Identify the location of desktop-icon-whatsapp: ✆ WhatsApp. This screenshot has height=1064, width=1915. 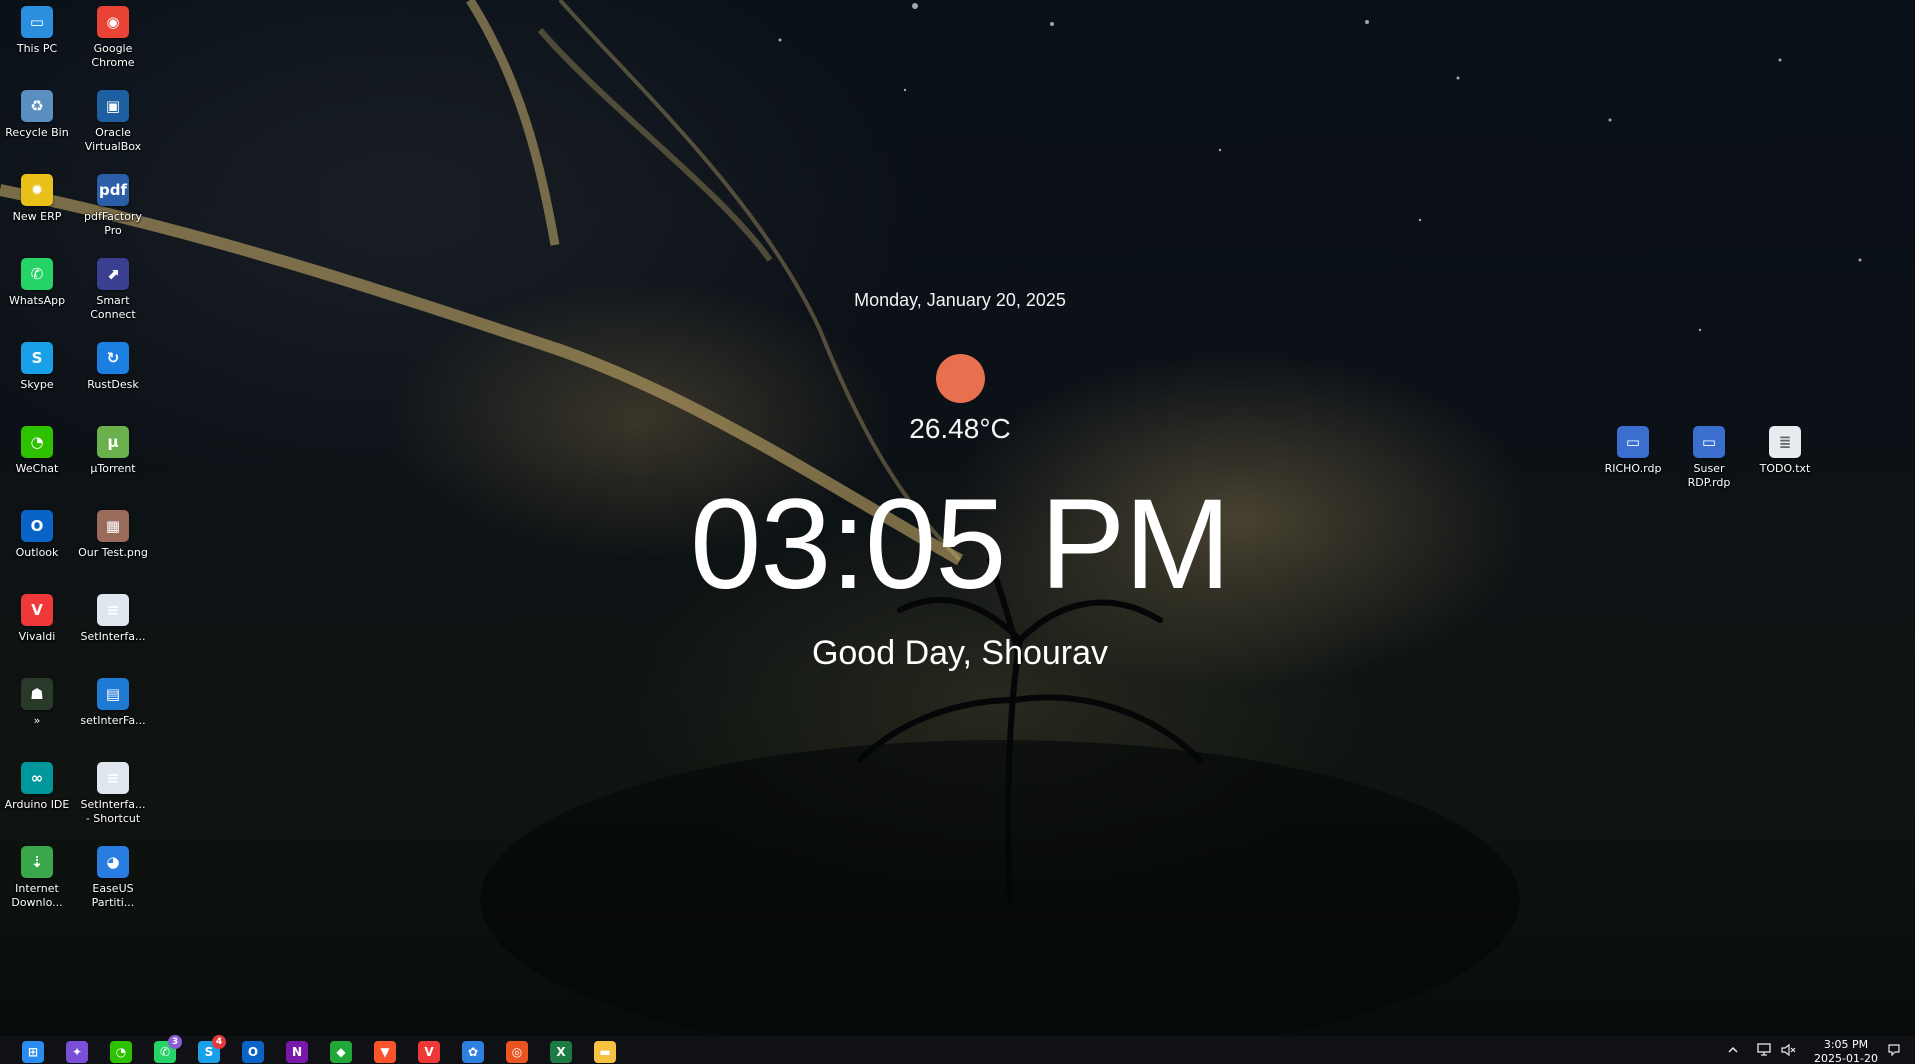
(37, 283).